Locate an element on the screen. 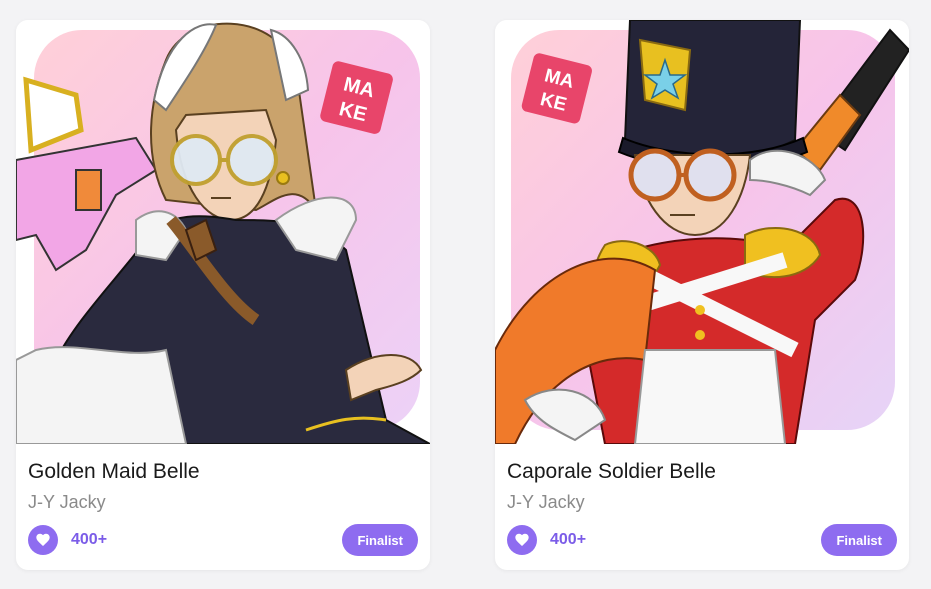 The image size is (931, 589). artwork-title: Golden Maid Belle is located at coordinates (114, 472).